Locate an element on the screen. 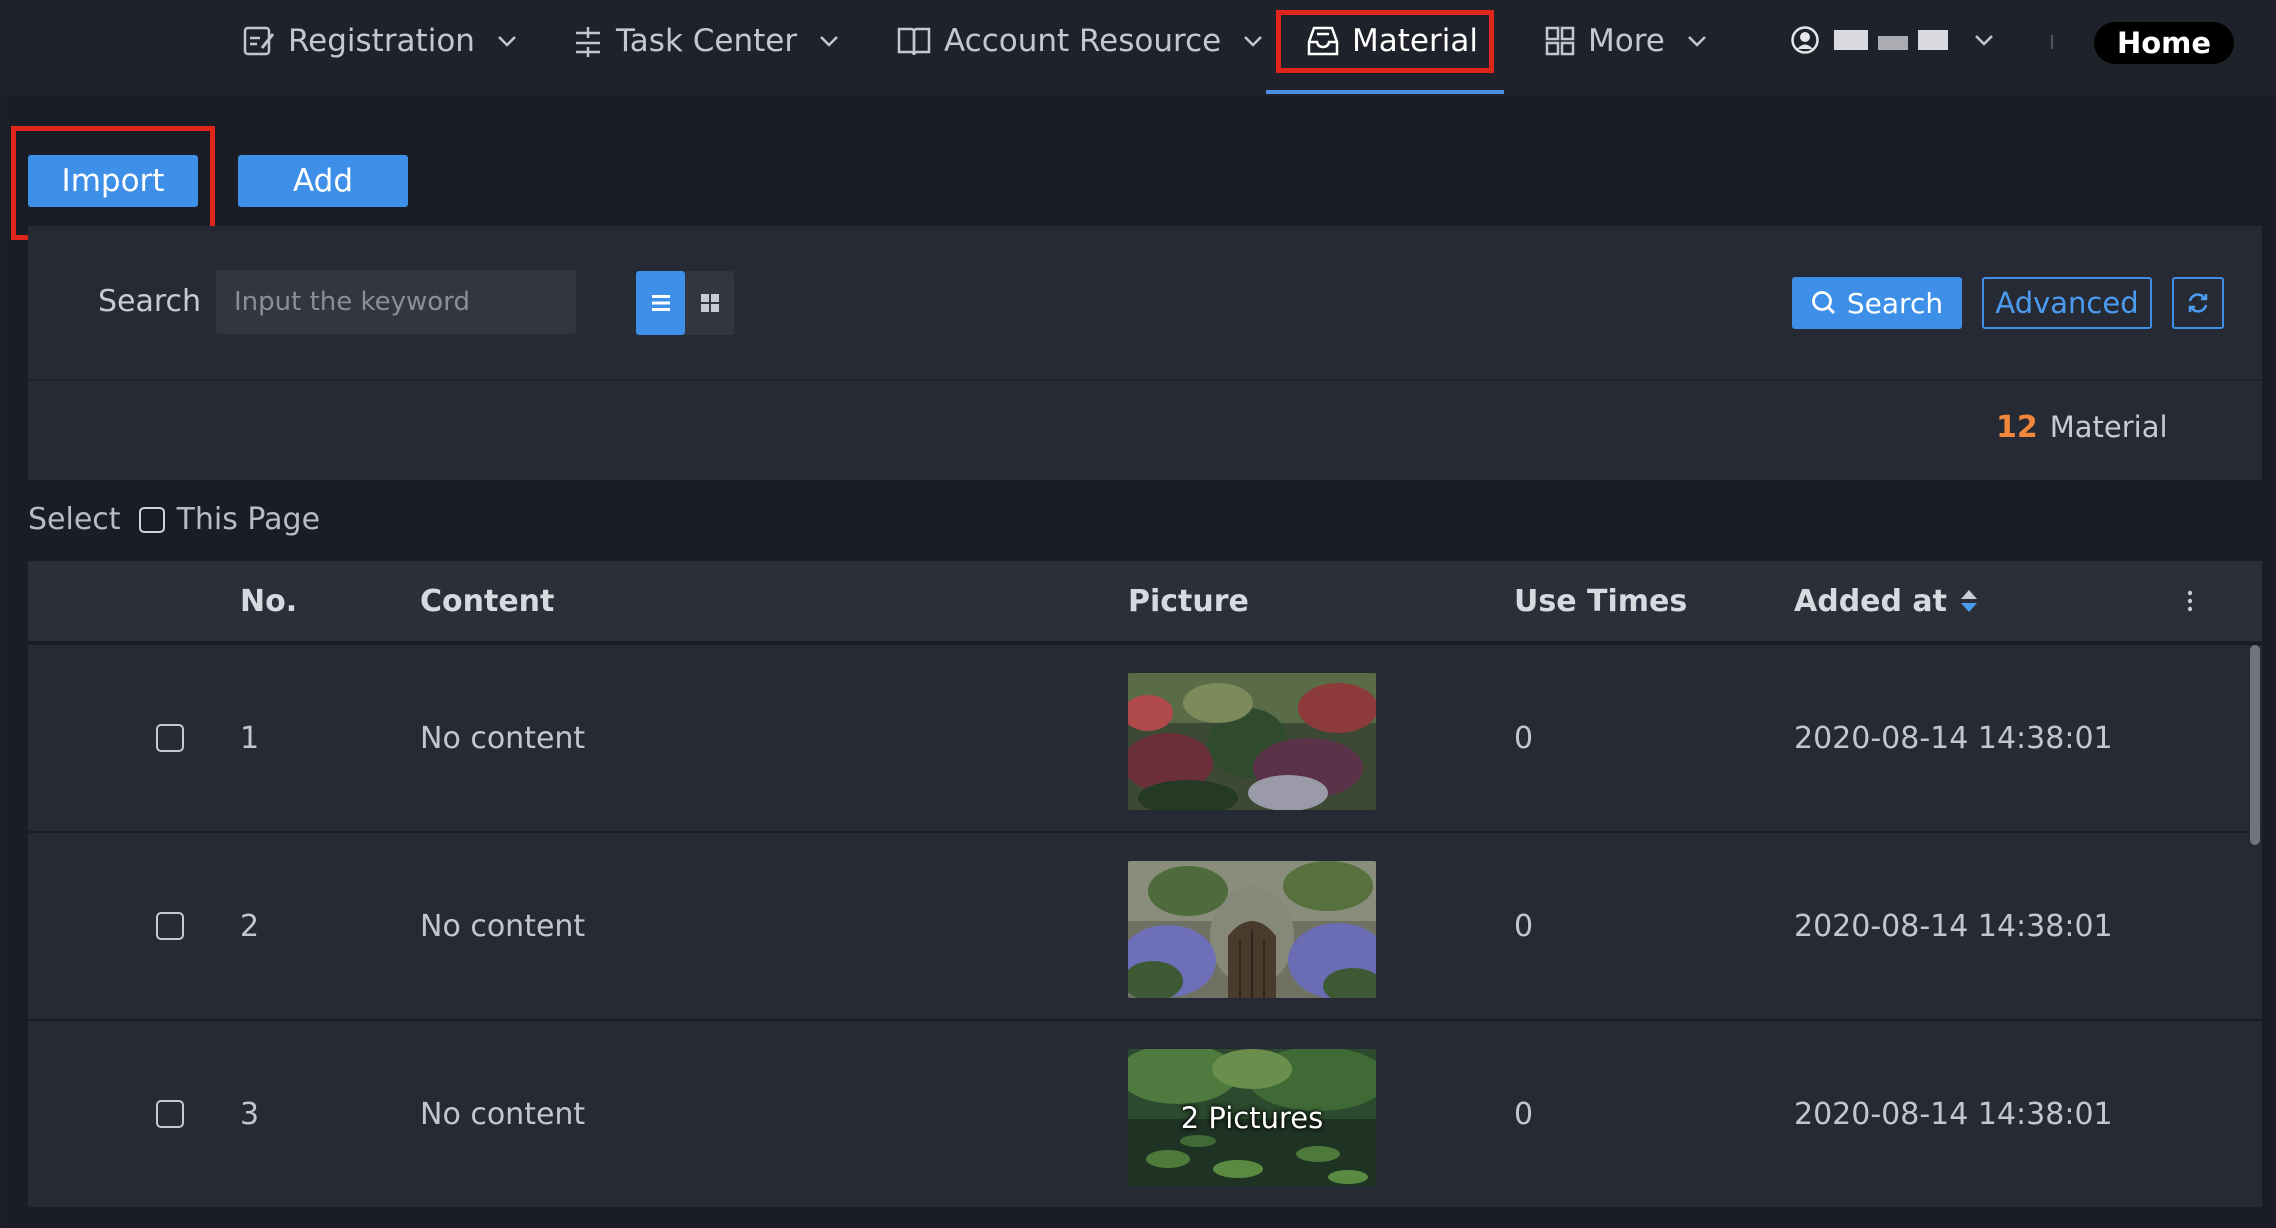  thumbnail-label: 2 Pictures is located at coordinates (1252, 1117).